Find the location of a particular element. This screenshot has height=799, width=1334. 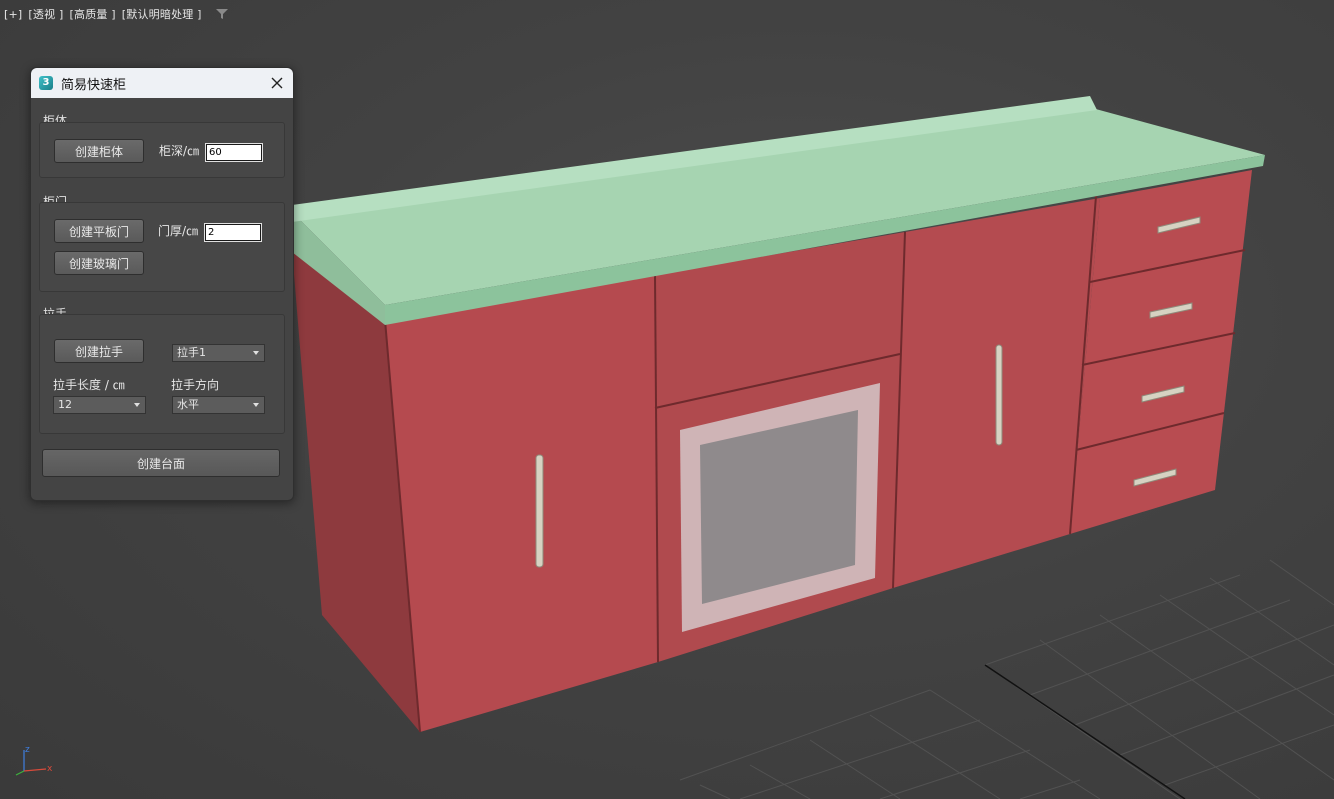

axis-x-label: x is located at coordinates (50, 769).